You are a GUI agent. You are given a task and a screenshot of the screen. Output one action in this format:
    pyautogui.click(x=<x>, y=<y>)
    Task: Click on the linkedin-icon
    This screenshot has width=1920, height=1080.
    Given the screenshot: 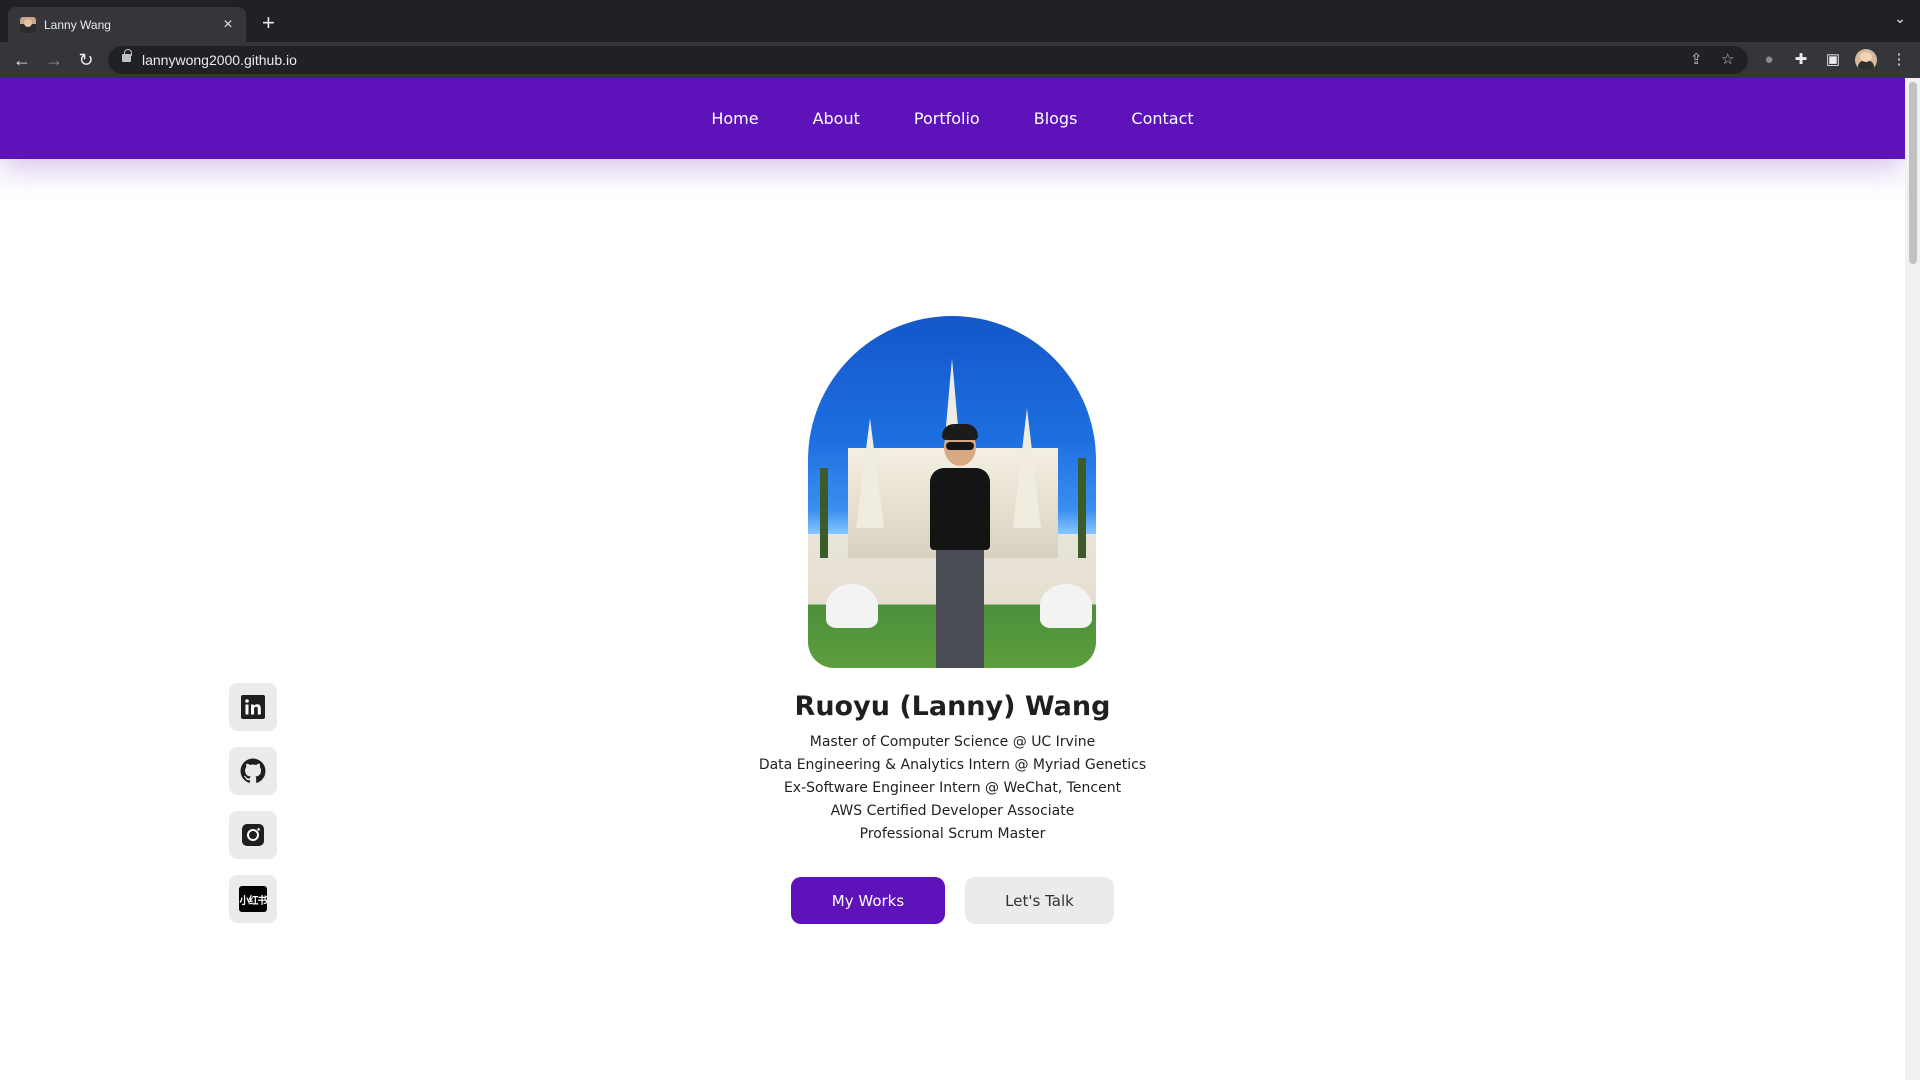 What is the action you would take?
    pyautogui.click(x=253, y=707)
    